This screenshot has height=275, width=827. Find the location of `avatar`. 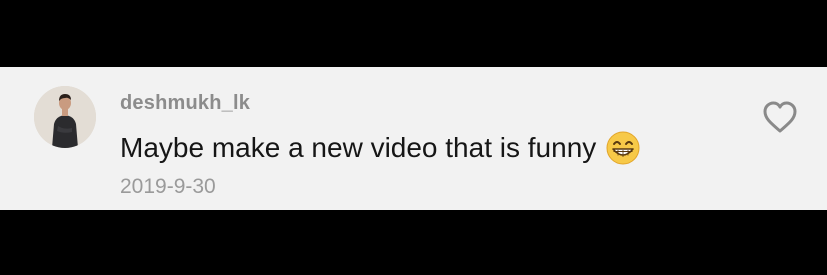

avatar is located at coordinates (65, 117).